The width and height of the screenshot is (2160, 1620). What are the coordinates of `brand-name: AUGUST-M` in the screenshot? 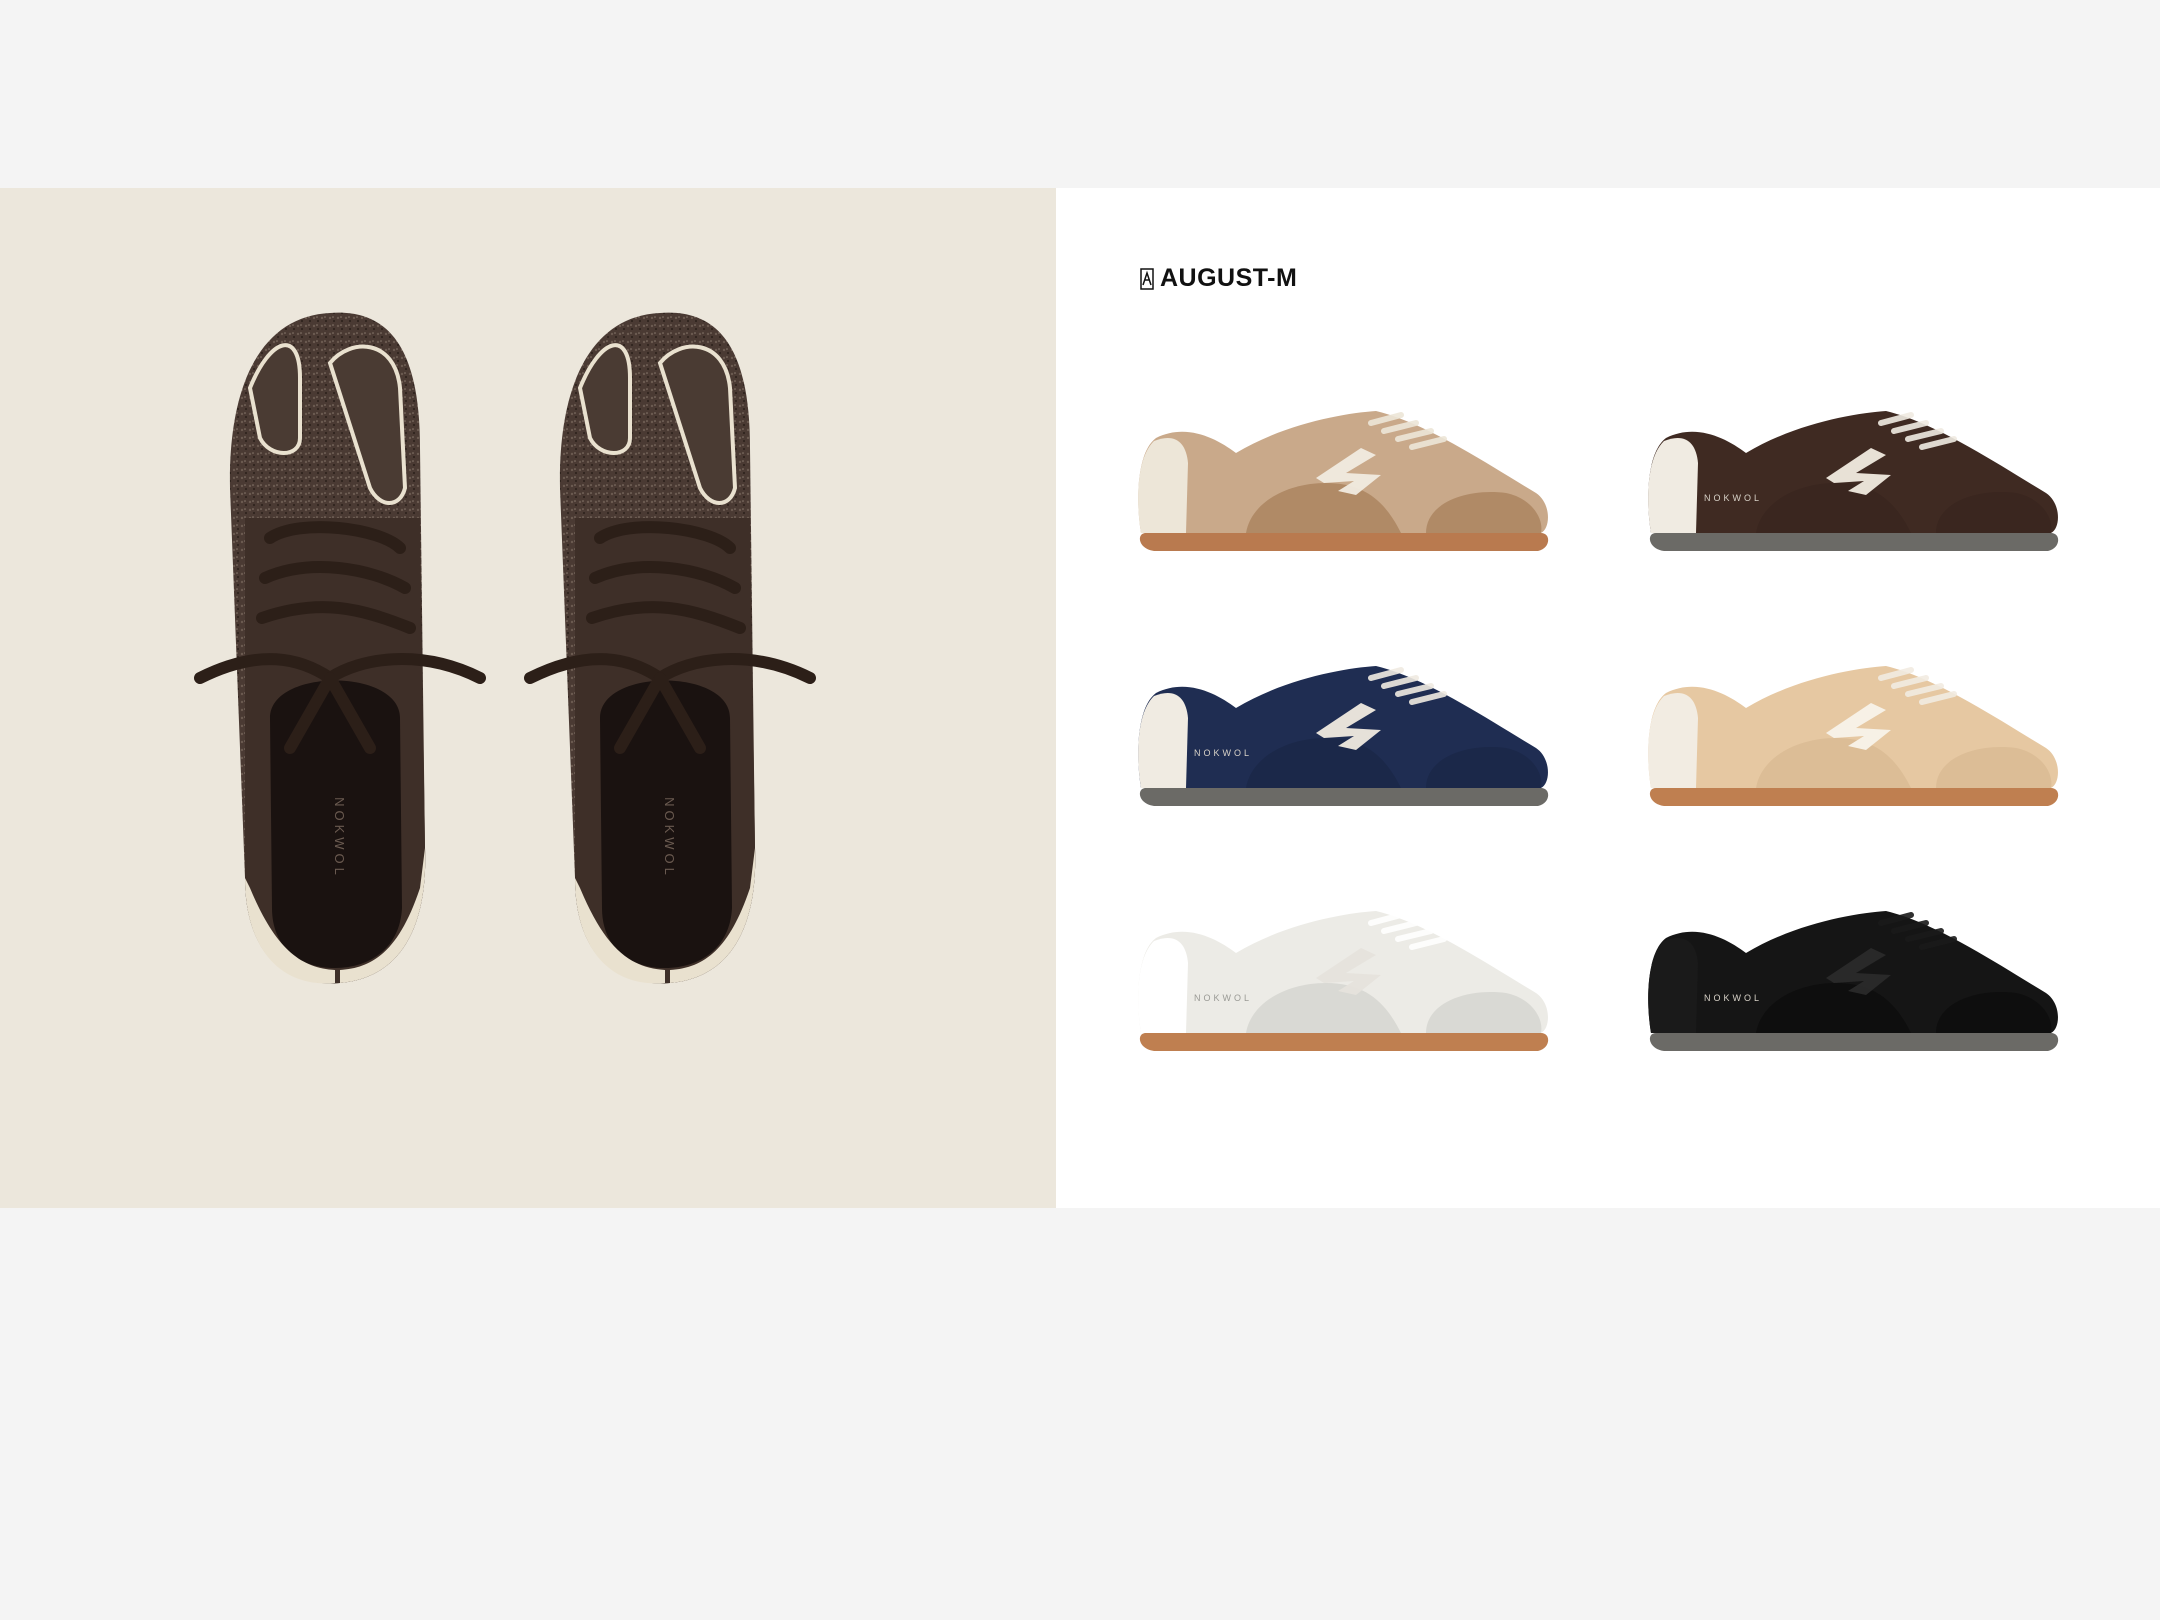 It's located at (1229, 278).